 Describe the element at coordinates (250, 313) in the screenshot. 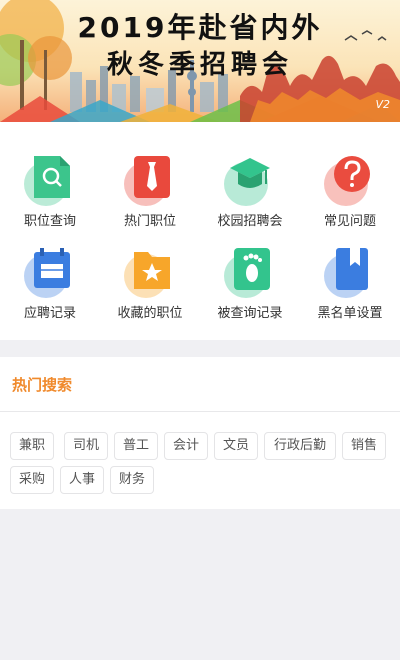

I see `menu-label: 被查询记录` at that location.